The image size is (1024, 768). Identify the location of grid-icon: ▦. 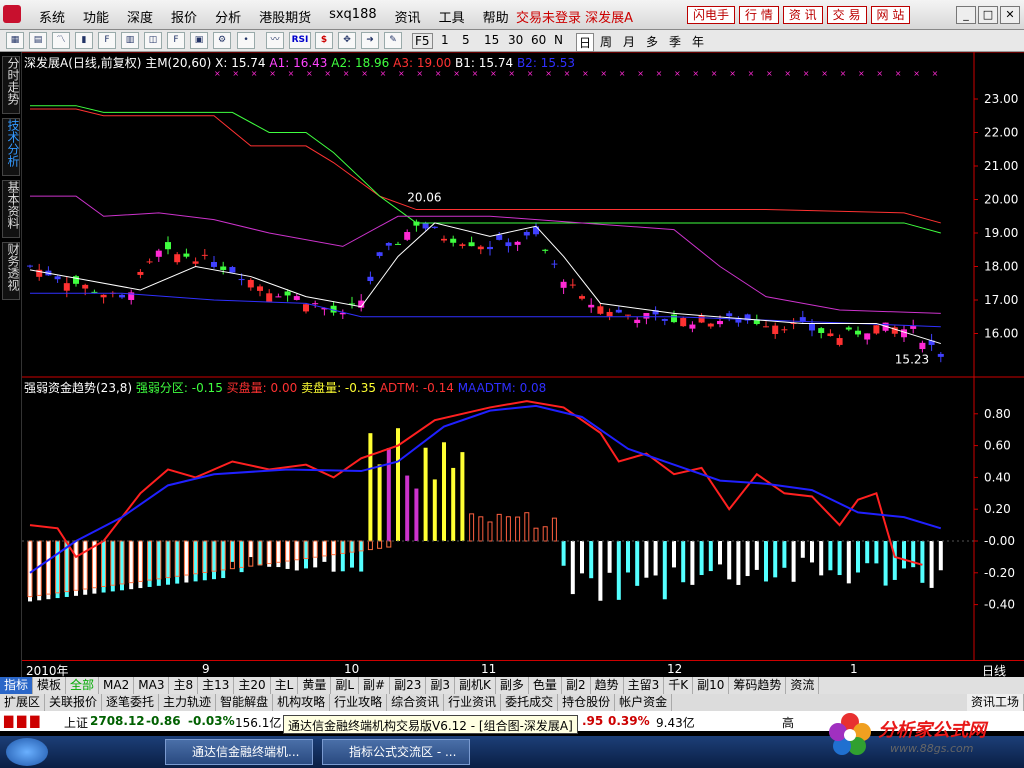
(15, 40).